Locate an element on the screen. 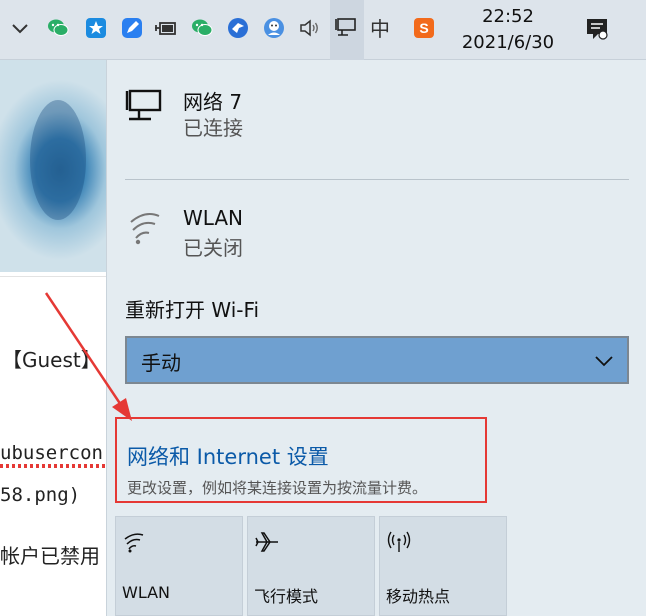  quick-action-airplane-mode: 飞行模式 is located at coordinates (311, 566).